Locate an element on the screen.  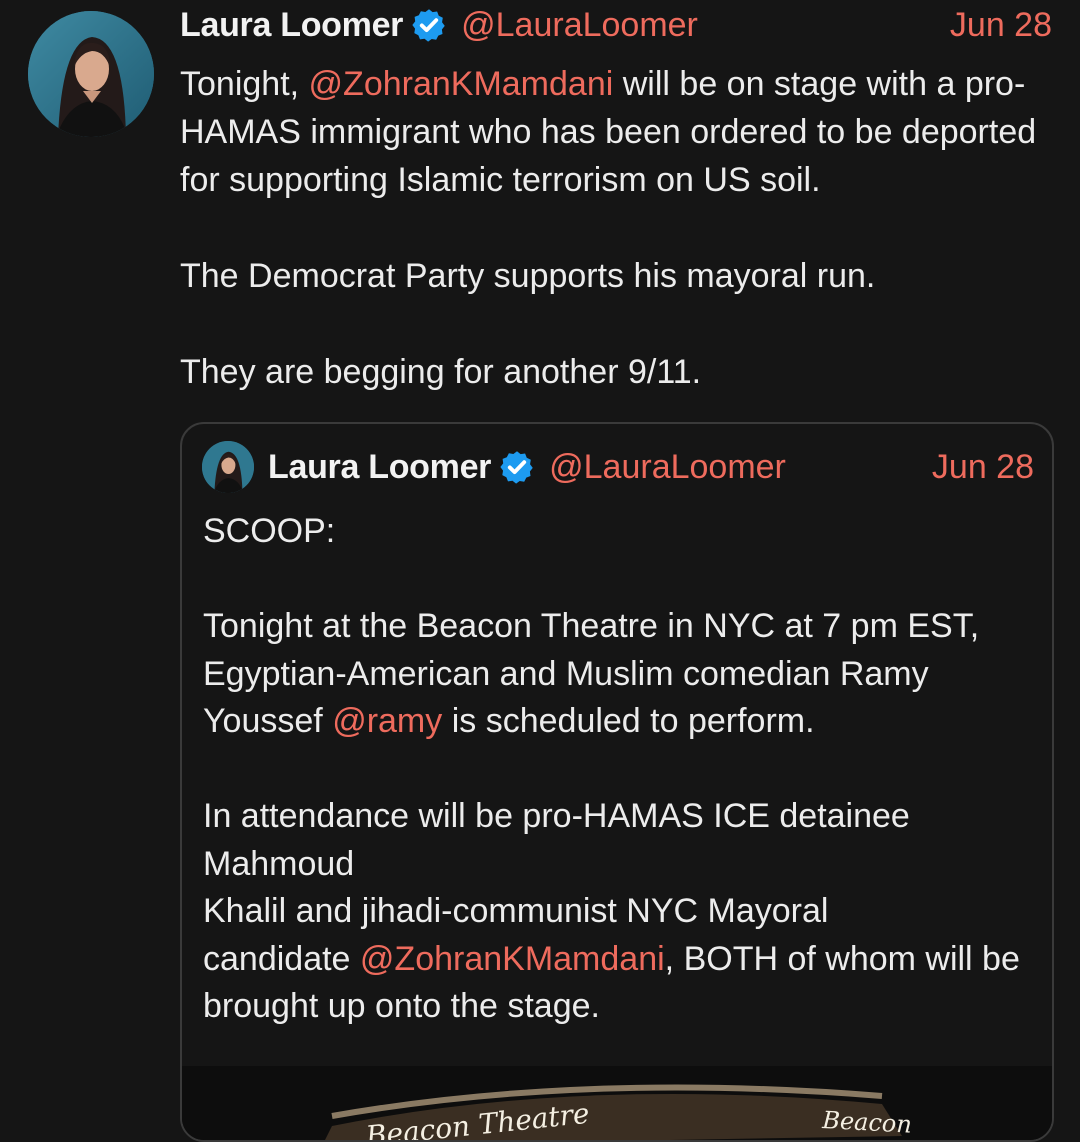
beacon-sign-right: Beacon is located at coordinates (867, 1122).